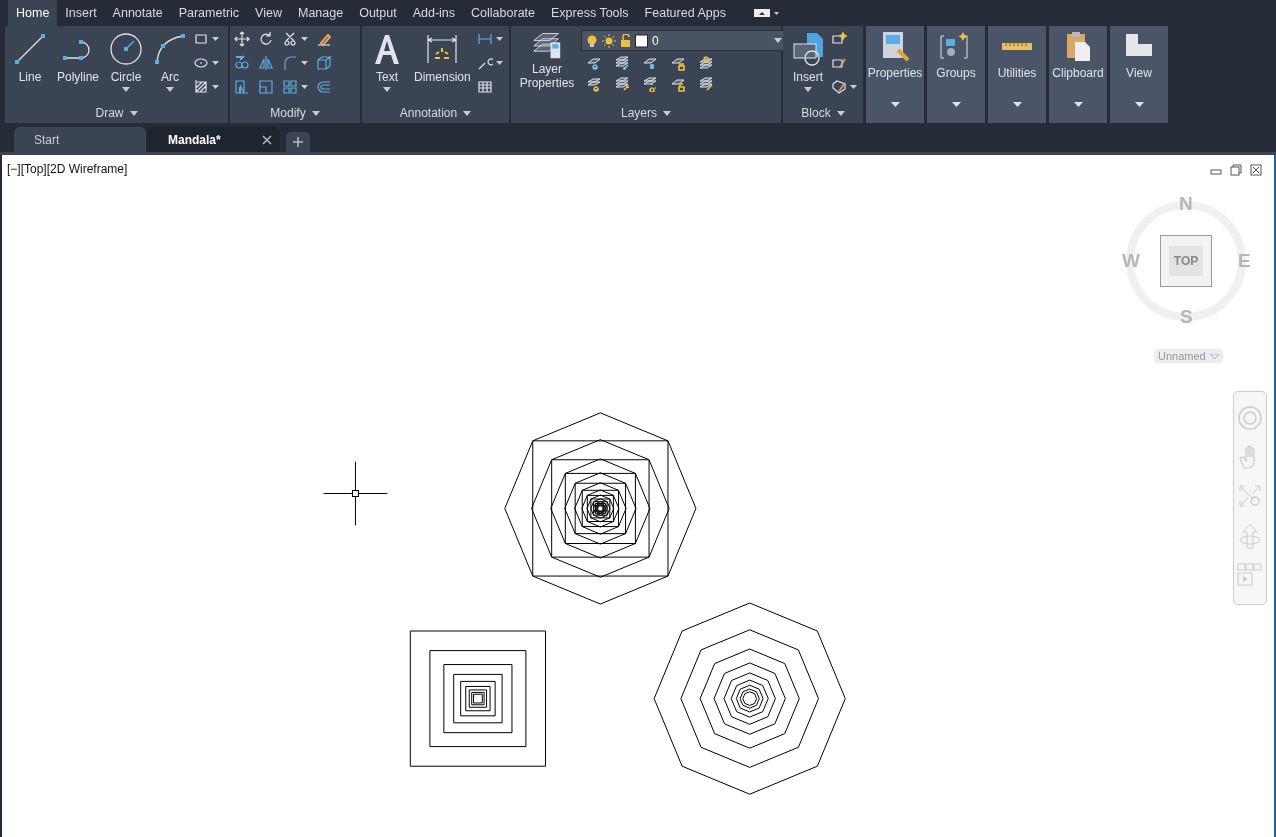  Describe the element at coordinates (685, 13) in the screenshot. I see `ribbon-tab: Featured Apps` at that location.